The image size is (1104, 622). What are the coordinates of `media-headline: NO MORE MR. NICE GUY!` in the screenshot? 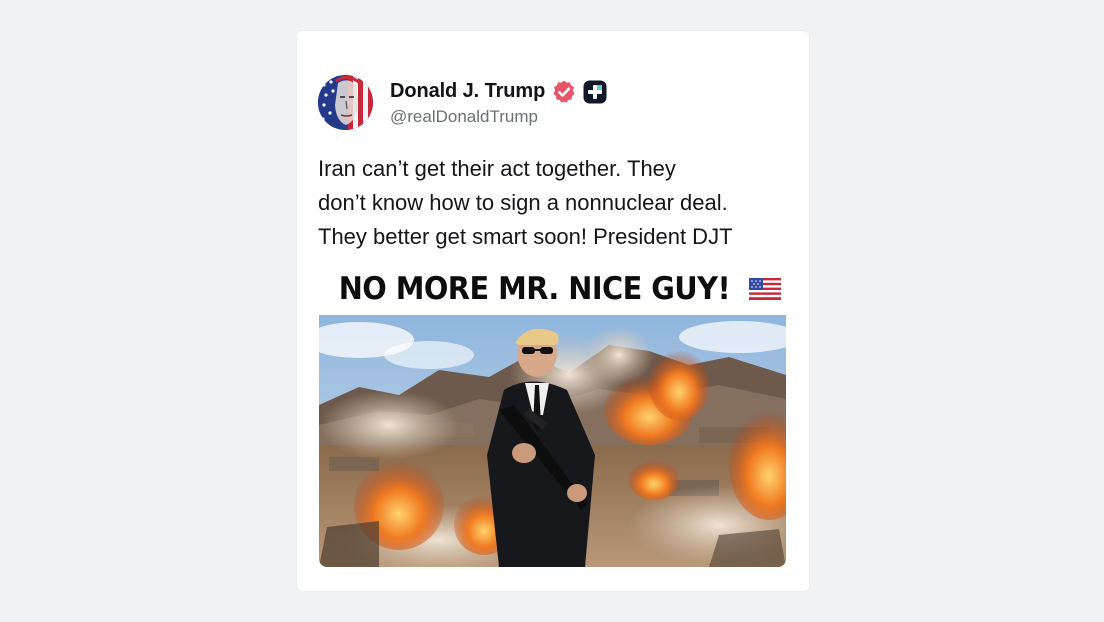 It's located at (534, 289).